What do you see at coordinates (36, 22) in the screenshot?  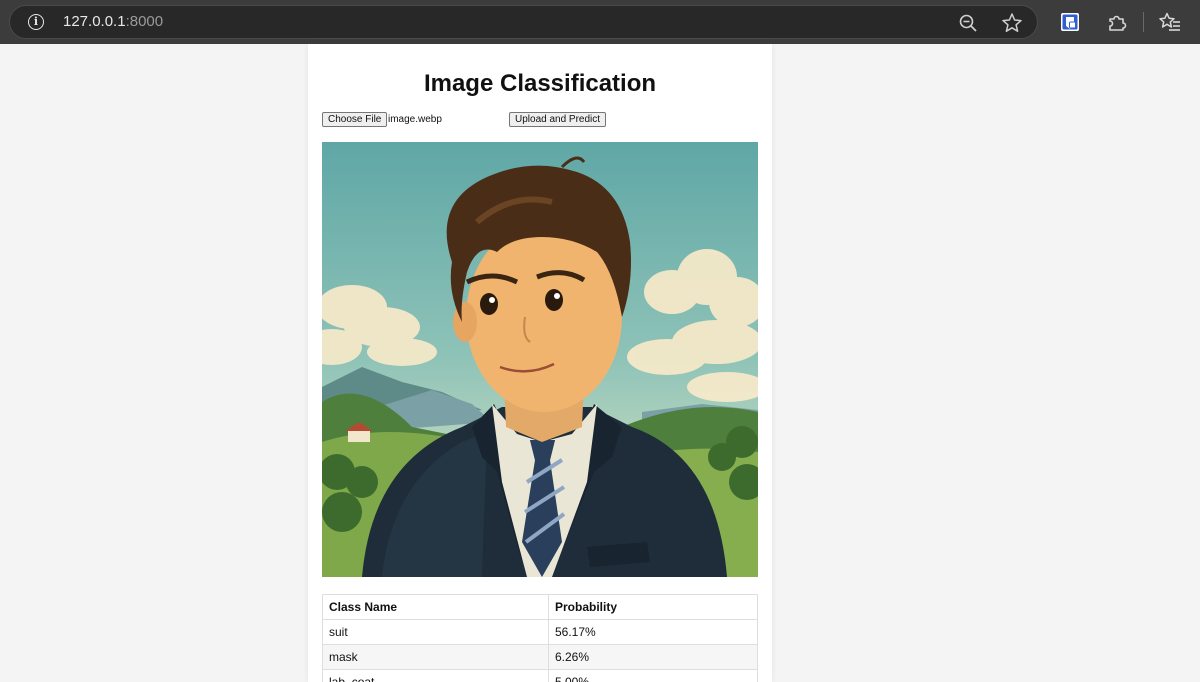 I see `site-info-icon: i` at bounding box center [36, 22].